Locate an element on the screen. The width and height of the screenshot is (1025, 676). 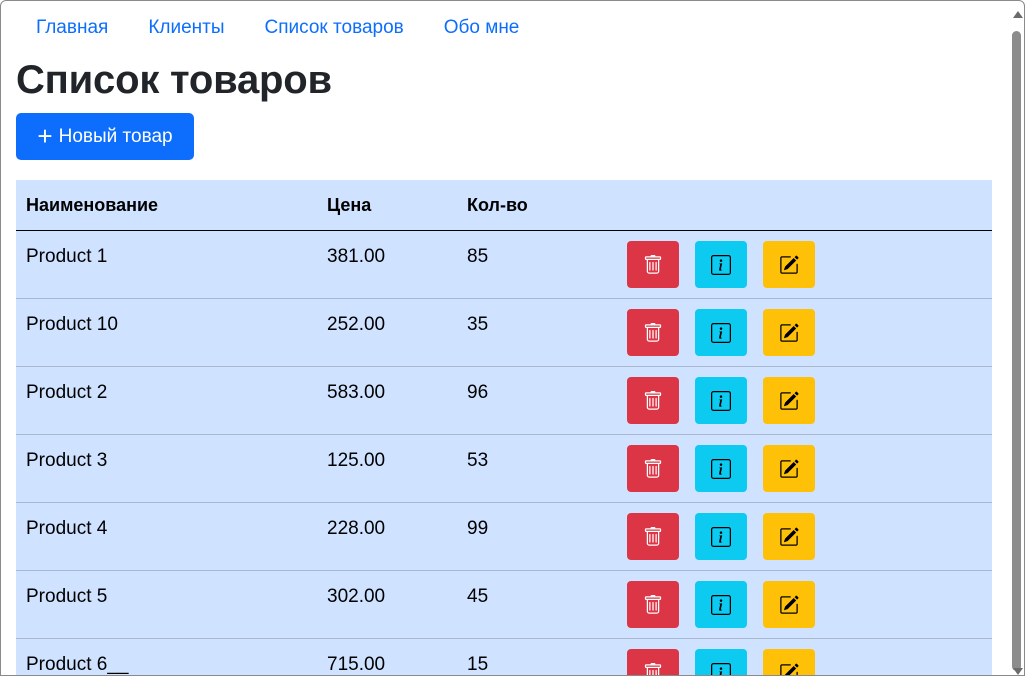
cell-name: Product 6__ is located at coordinates (77, 664).